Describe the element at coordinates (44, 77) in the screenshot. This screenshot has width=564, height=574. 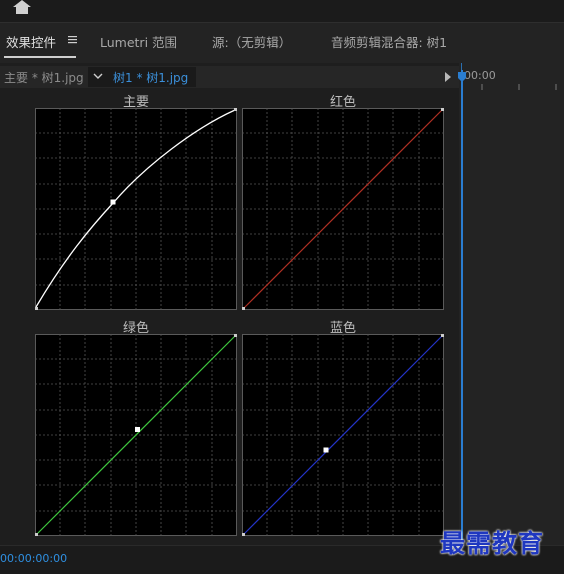
I see `master-clip-label: 主要 * 树1.jpg` at that location.